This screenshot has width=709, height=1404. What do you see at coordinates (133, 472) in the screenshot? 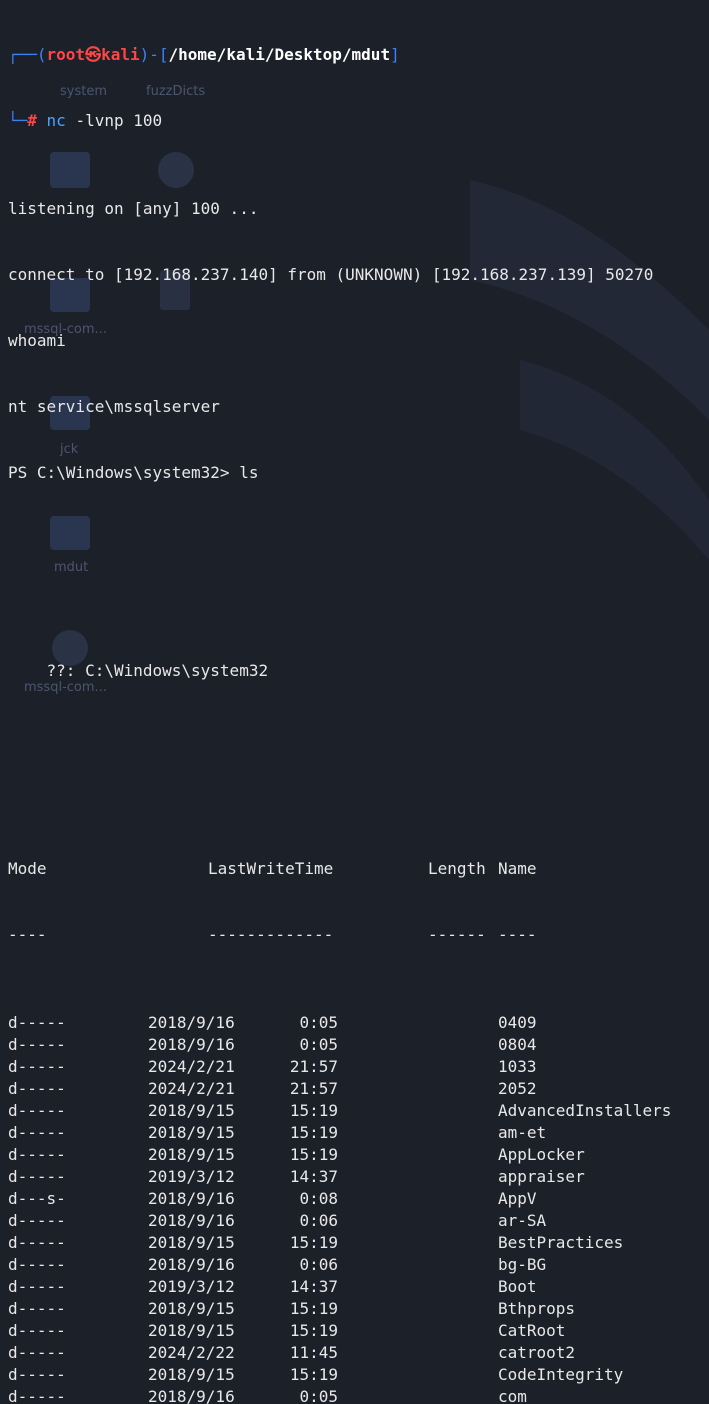
I see `output-line: PS C:\Windows\system32> ls` at bounding box center [133, 472].